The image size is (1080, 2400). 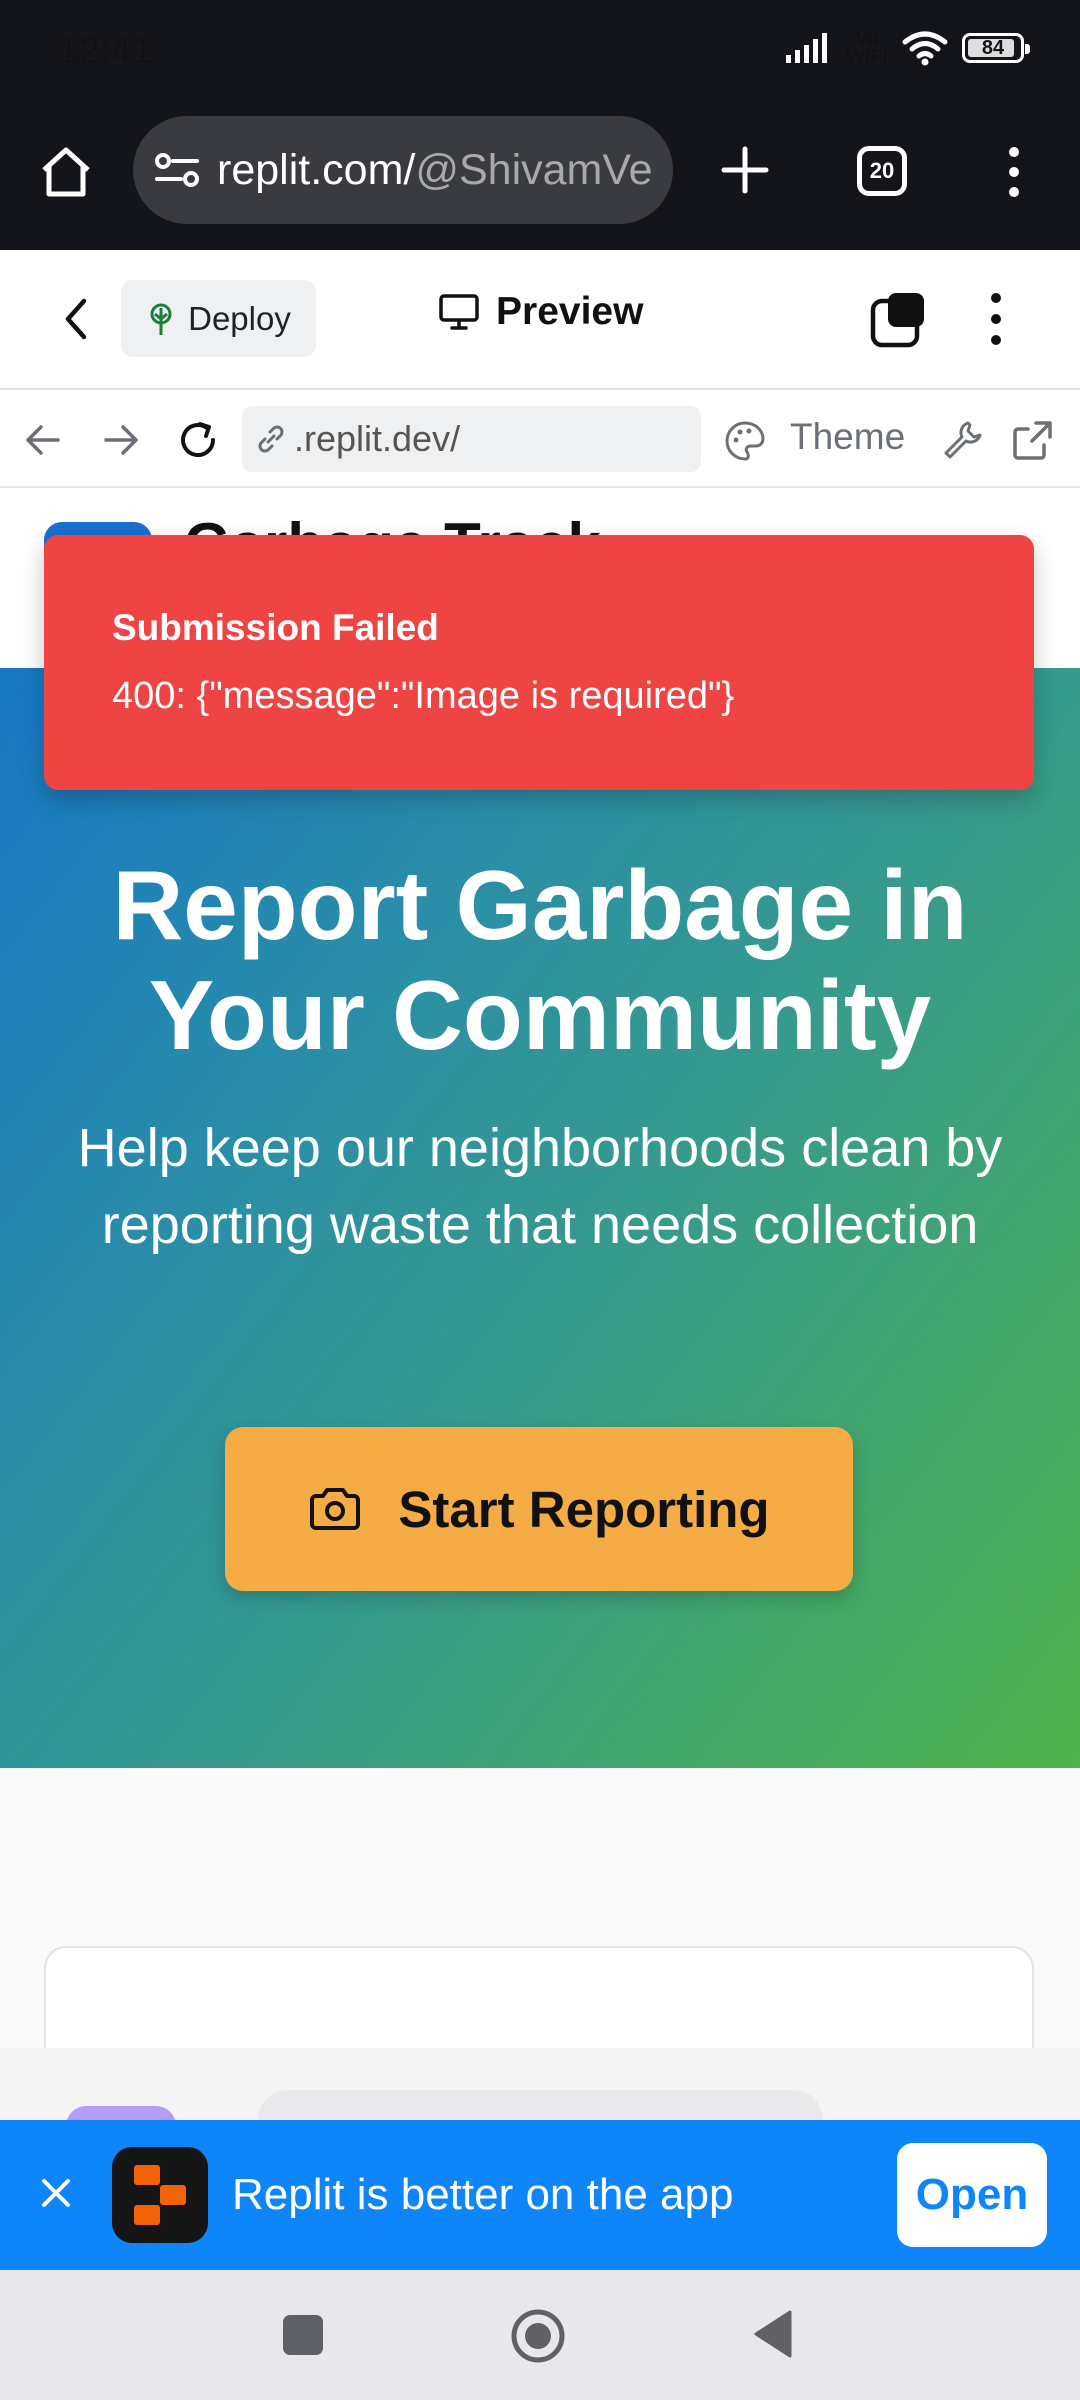 I want to click on status-time: 12:41, so click(x=106, y=50).